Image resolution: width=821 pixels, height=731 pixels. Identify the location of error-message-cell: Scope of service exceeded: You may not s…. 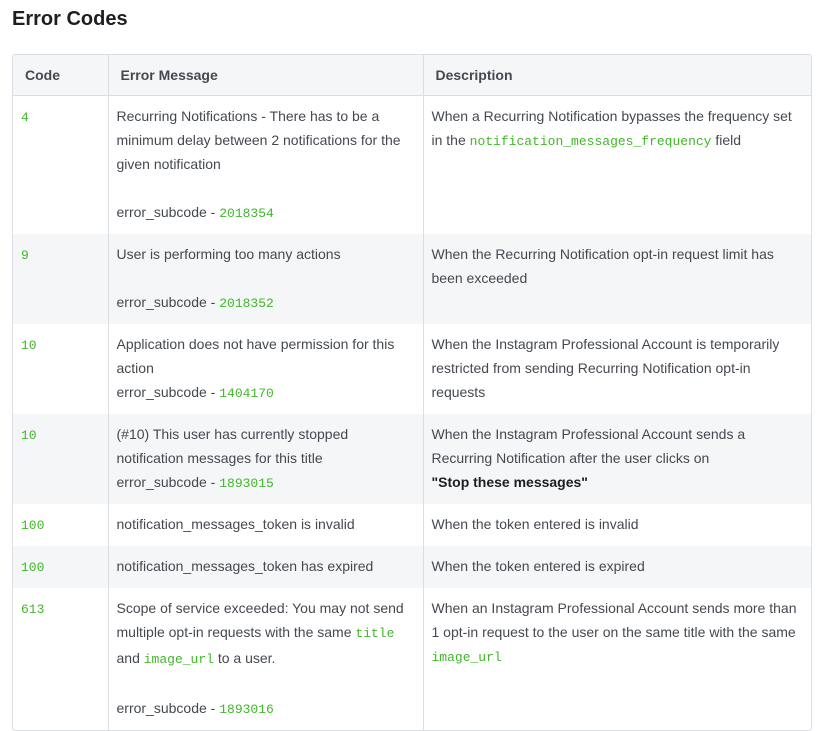
(265, 659).